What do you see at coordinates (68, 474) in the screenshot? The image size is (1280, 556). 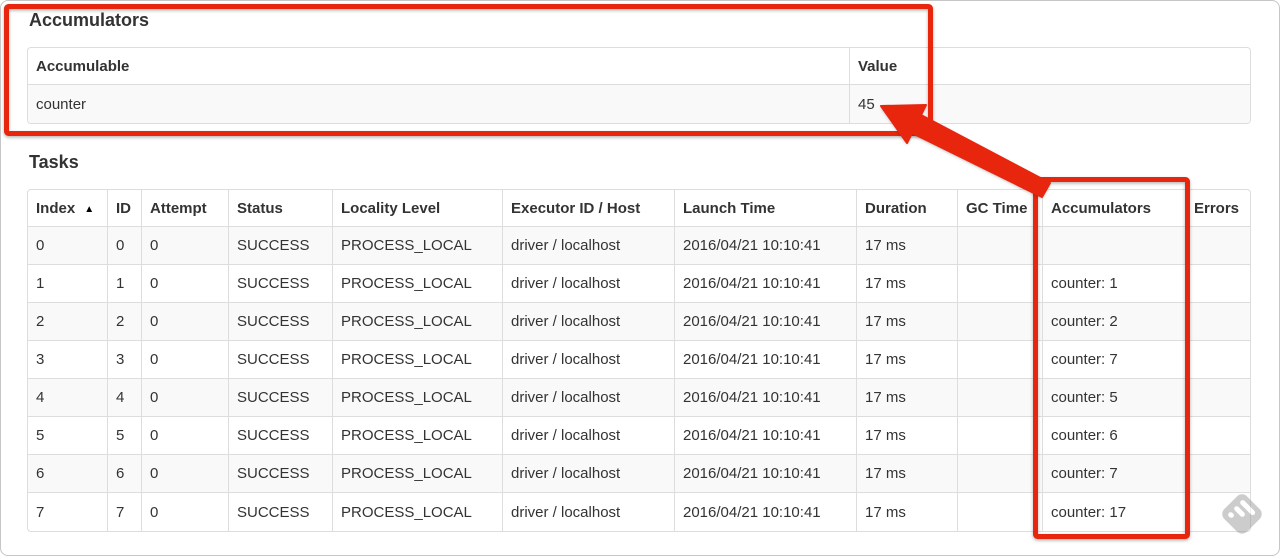 I see `task-cell-index: 6` at bounding box center [68, 474].